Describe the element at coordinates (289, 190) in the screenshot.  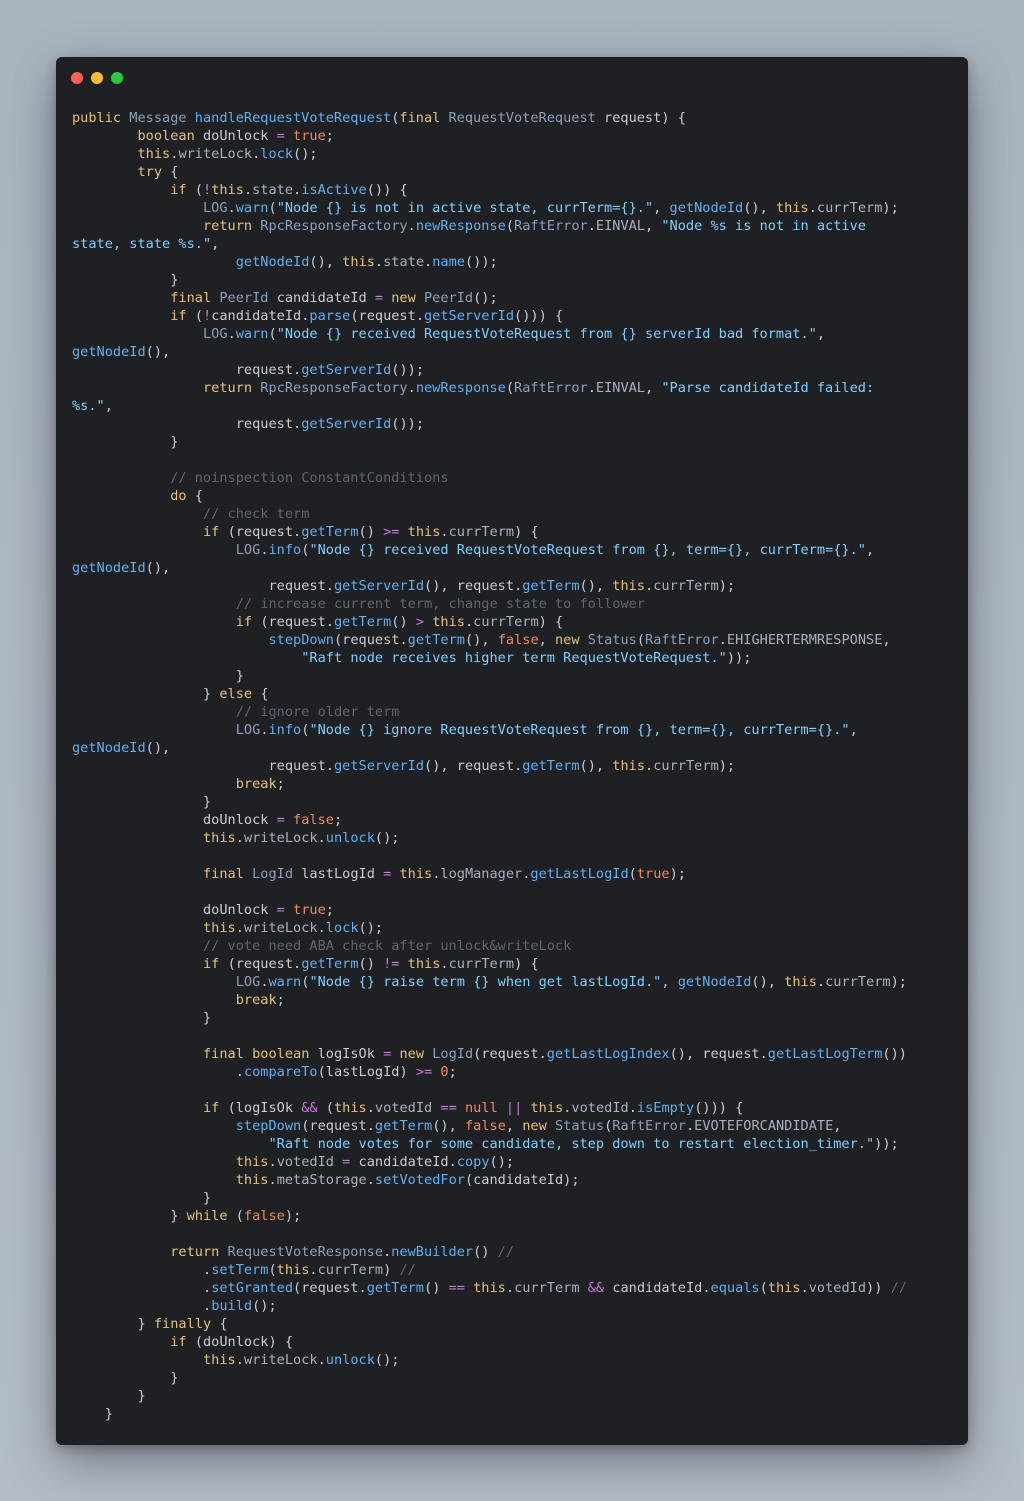
I see `code-line: if (!this.state.isActive()) {` at that location.